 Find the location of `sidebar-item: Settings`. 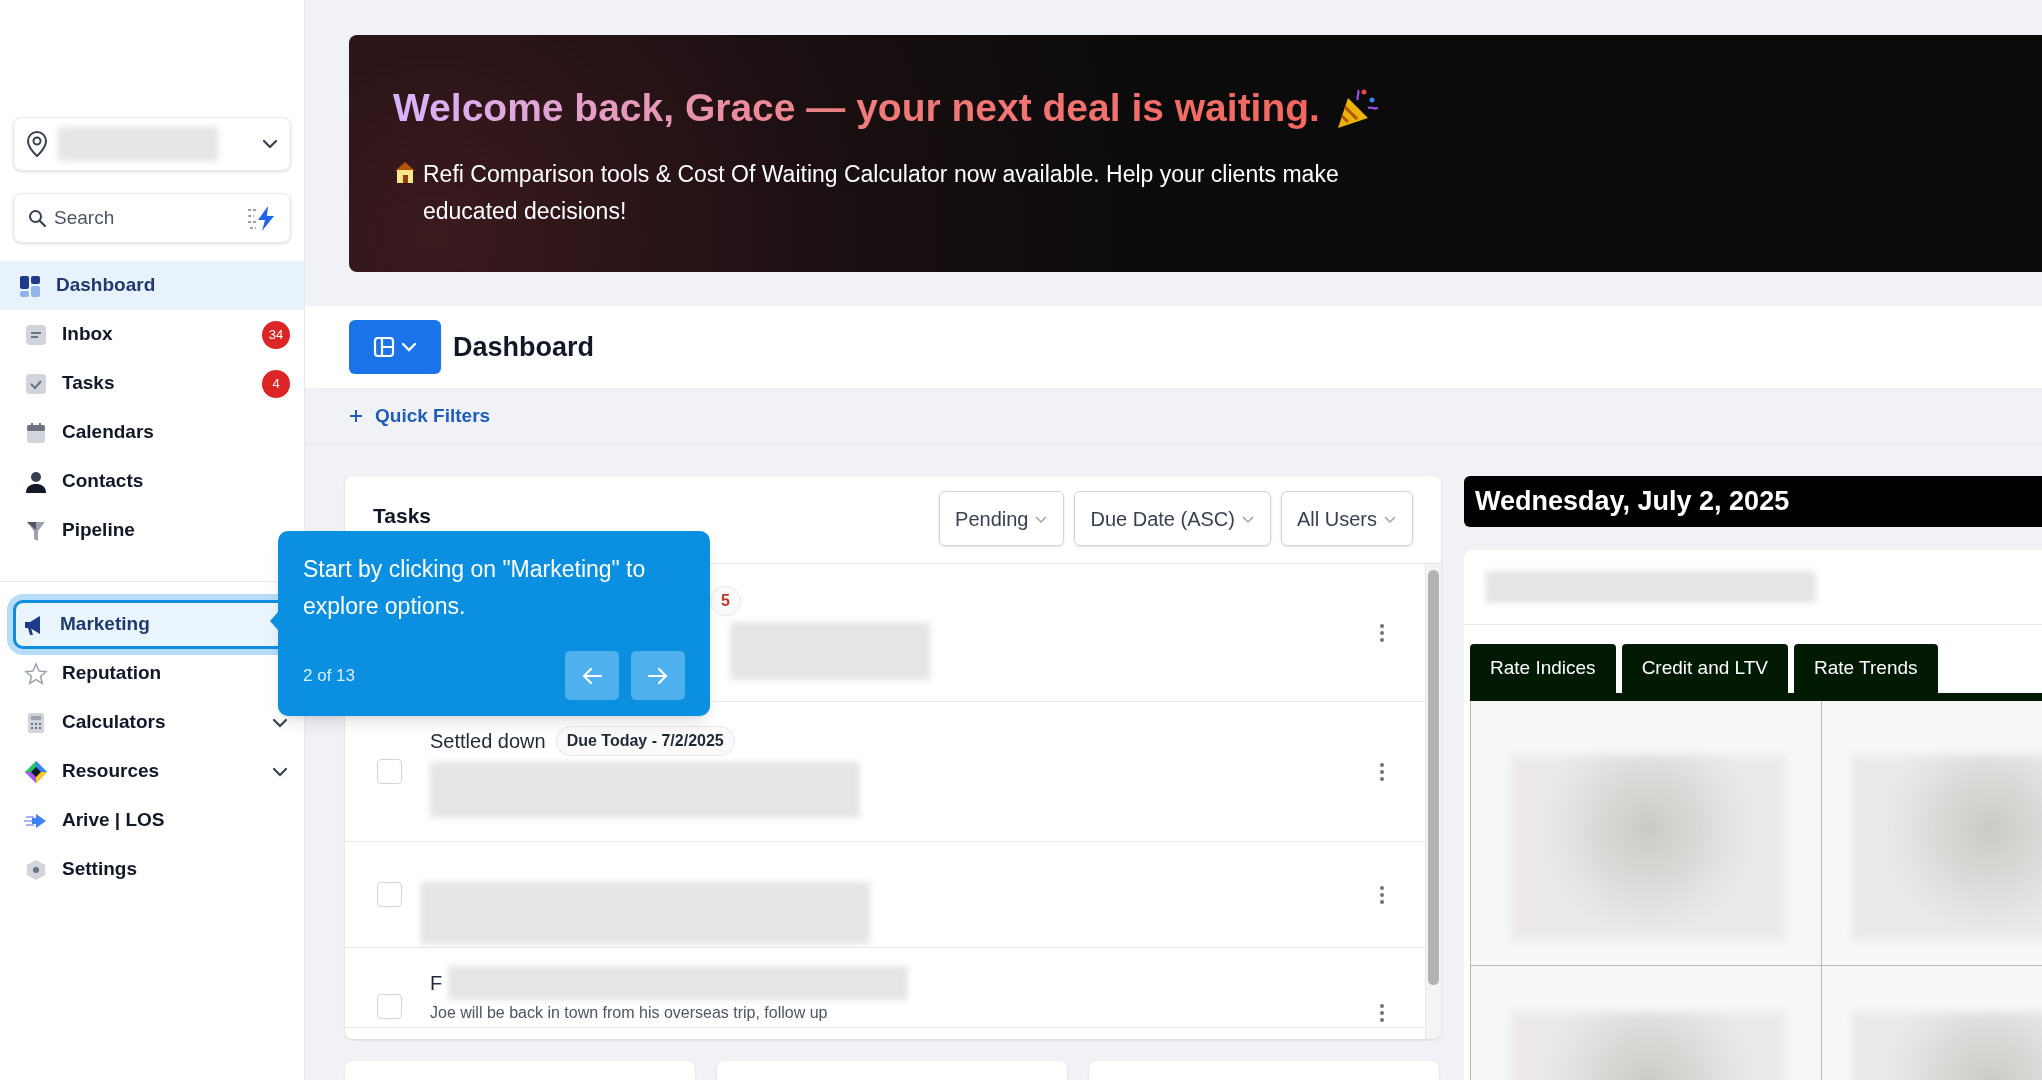

sidebar-item: Settings is located at coordinates (152, 869).